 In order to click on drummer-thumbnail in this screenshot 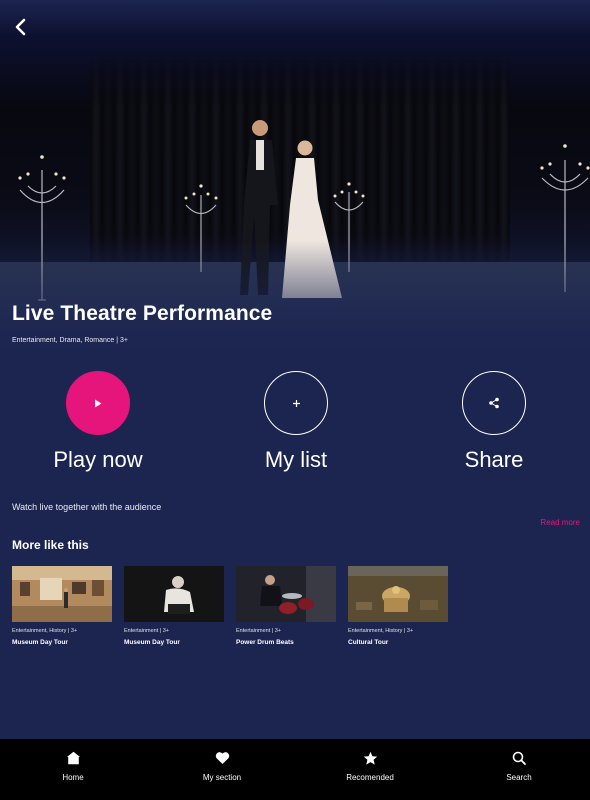, I will do `click(286, 594)`.